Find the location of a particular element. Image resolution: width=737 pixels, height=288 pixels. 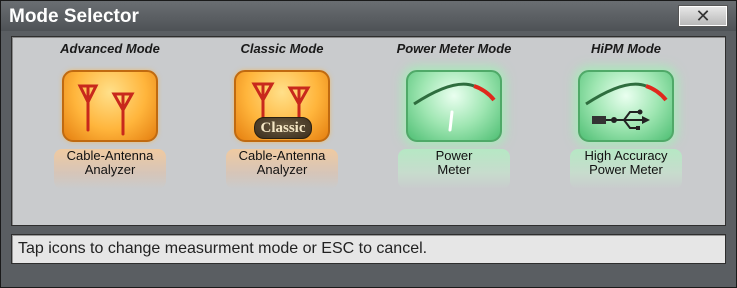

mode-hipm: HiPM Mode High Accuracy Power Meter is located at coordinates (626, 132).